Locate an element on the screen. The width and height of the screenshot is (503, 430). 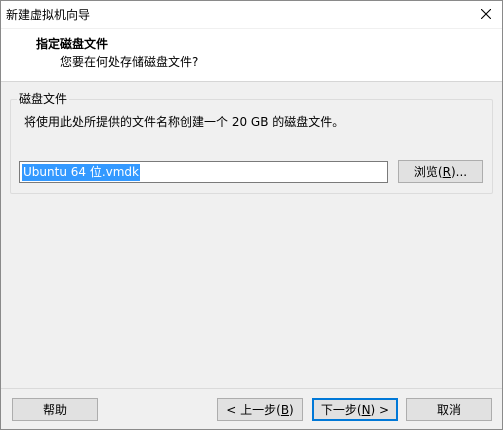
help-label: 帮助 is located at coordinates (54, 410).